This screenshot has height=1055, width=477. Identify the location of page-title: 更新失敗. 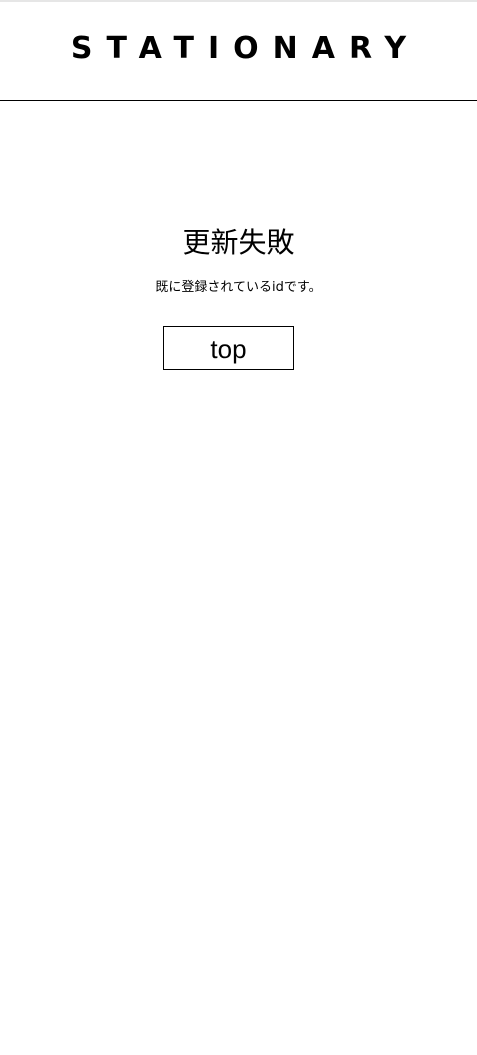
(238, 242).